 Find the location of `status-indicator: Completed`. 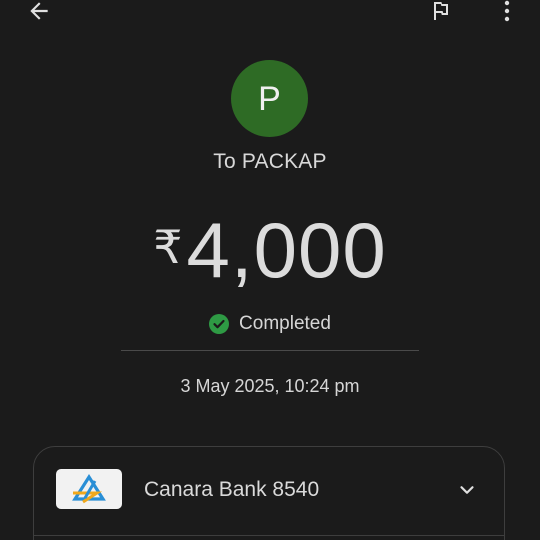

status-indicator: Completed is located at coordinates (270, 324).